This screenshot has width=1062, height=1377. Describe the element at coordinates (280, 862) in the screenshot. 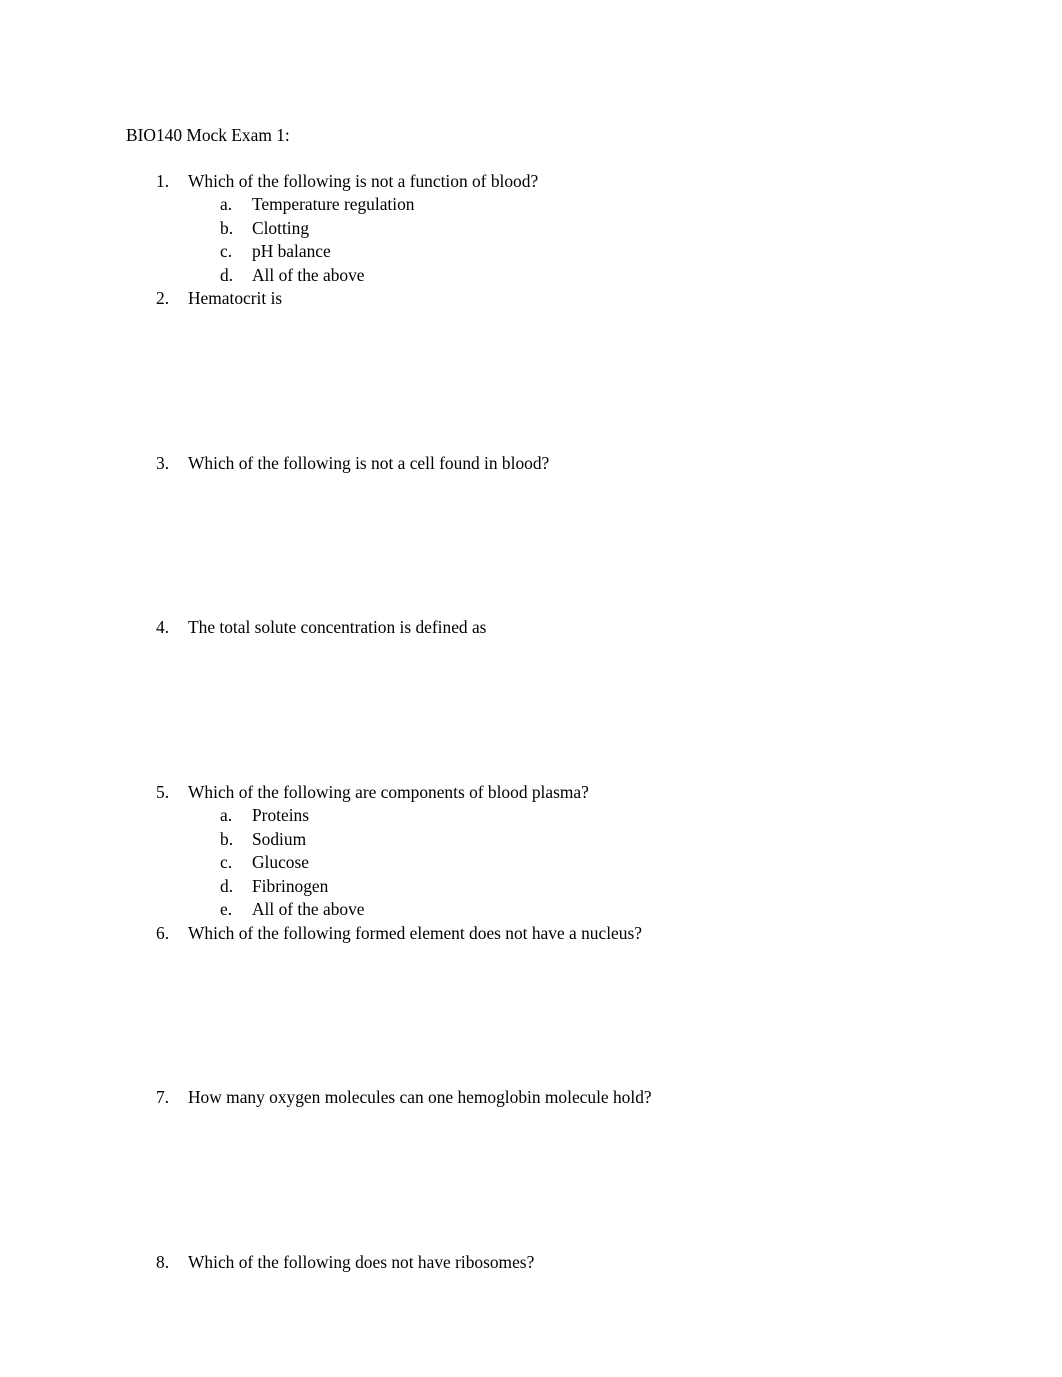

I see `option-text: Glucose` at that location.